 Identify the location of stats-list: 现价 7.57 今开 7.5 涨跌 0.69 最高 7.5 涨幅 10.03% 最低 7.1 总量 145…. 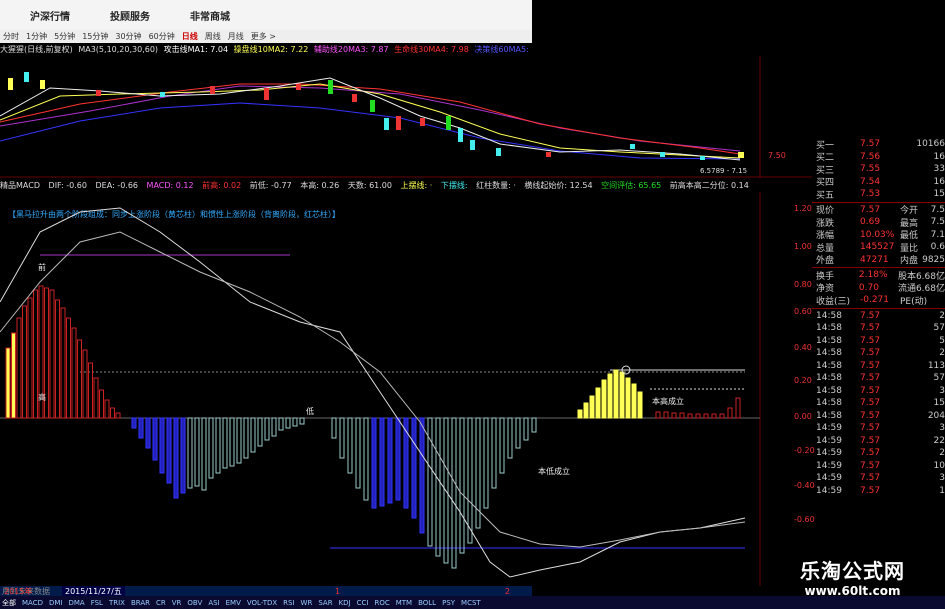
(878, 235).